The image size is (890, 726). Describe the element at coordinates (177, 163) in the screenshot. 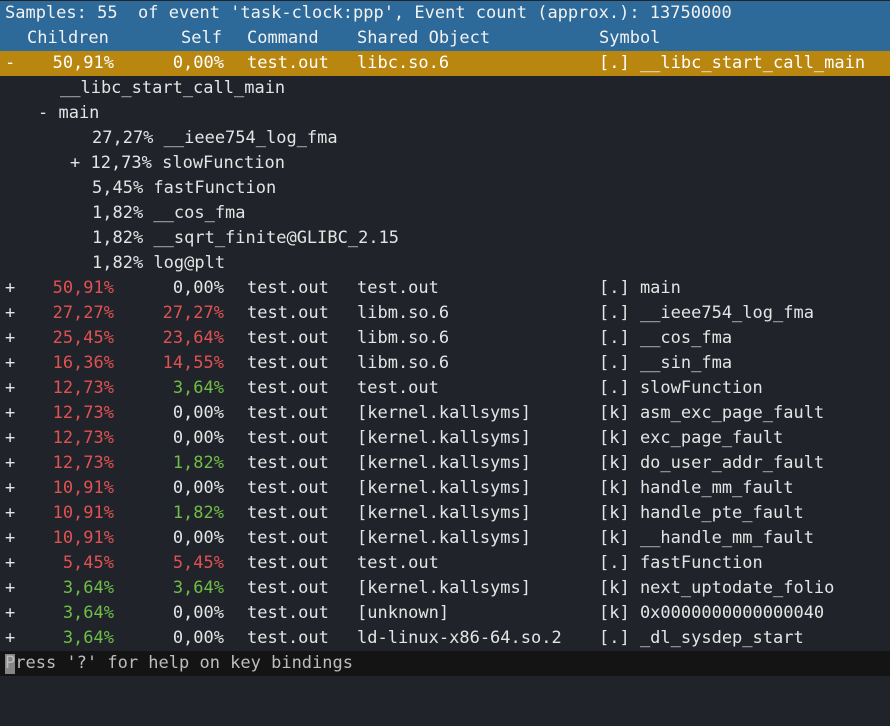

I see `callchain-item: + 12,73% slowFunction` at that location.